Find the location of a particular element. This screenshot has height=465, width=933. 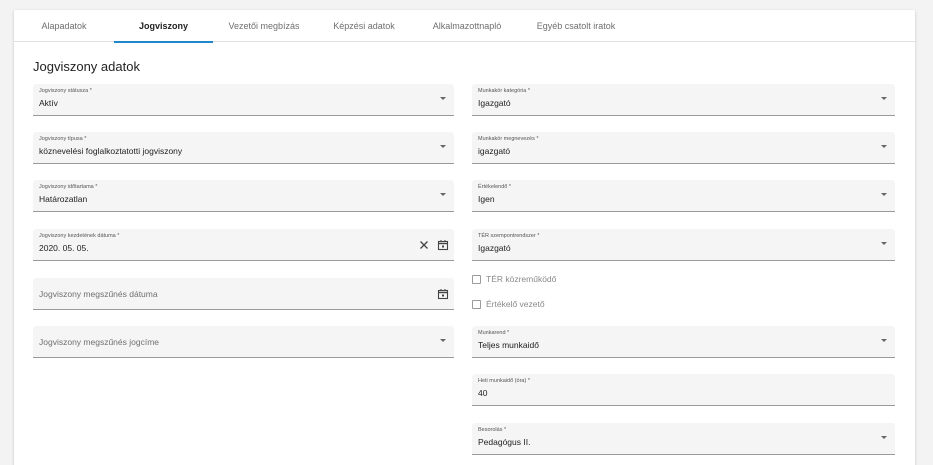

tab-alkalmazottnaplo: Alkalmazottnapló is located at coordinates (467, 26).